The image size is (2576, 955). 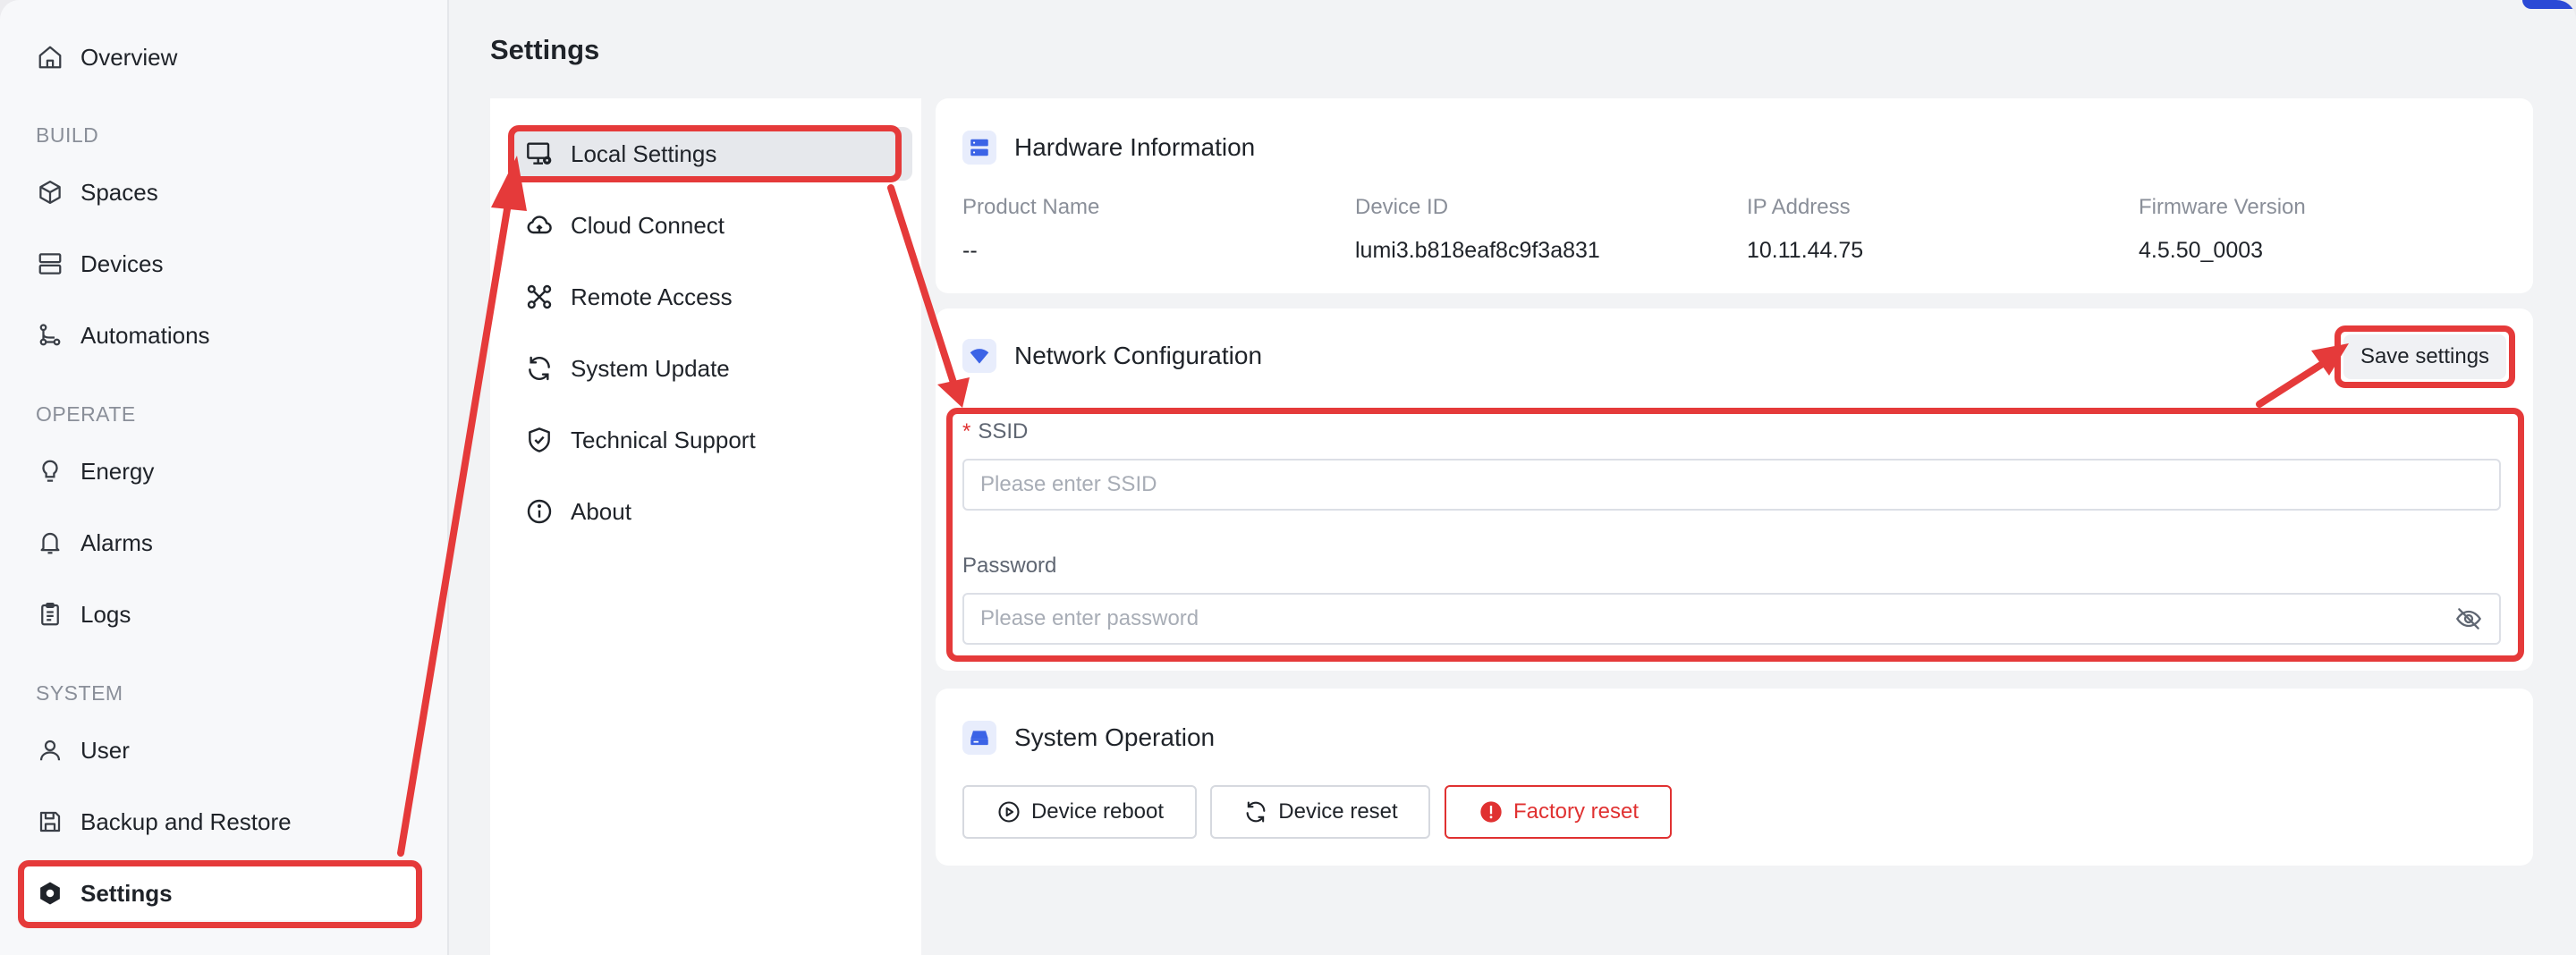 I want to click on ssid-label: * SSID, so click(x=995, y=431).